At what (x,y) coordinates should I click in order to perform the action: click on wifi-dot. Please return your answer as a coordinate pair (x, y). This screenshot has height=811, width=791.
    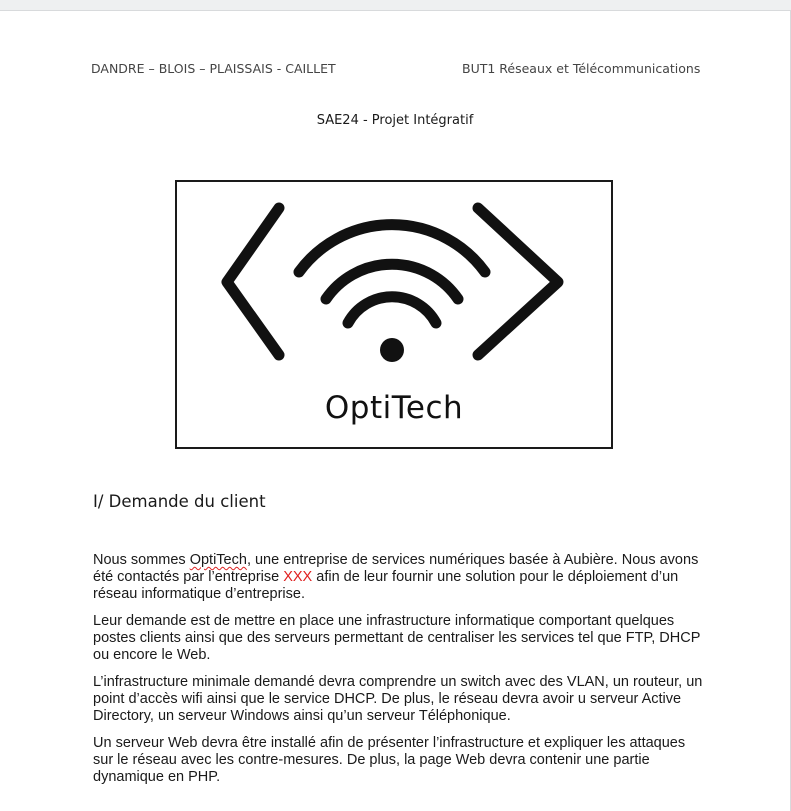
    Looking at the image, I should click on (392, 350).